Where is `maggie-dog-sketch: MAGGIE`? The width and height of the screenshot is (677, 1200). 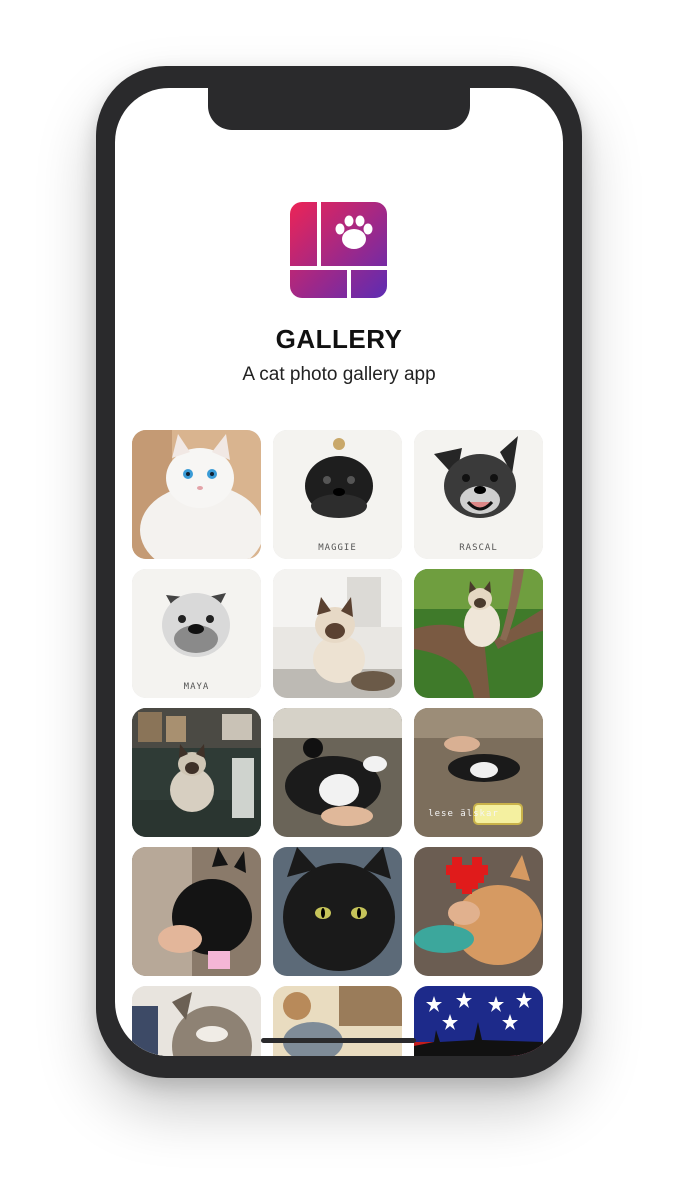 maggie-dog-sketch: MAGGIE is located at coordinates (337, 494).